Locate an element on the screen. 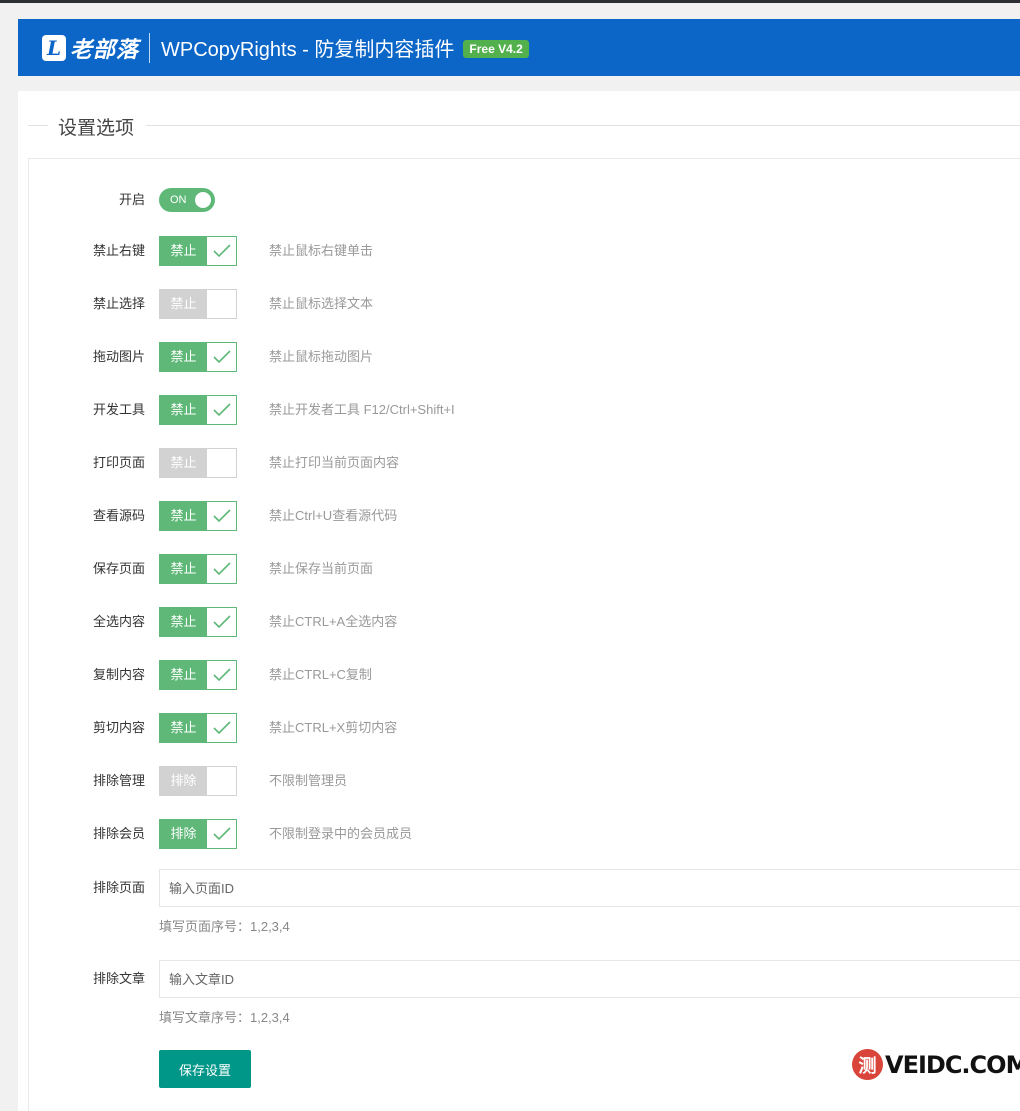  option-description: 禁止CTRL+A全选内容 is located at coordinates (333, 621).